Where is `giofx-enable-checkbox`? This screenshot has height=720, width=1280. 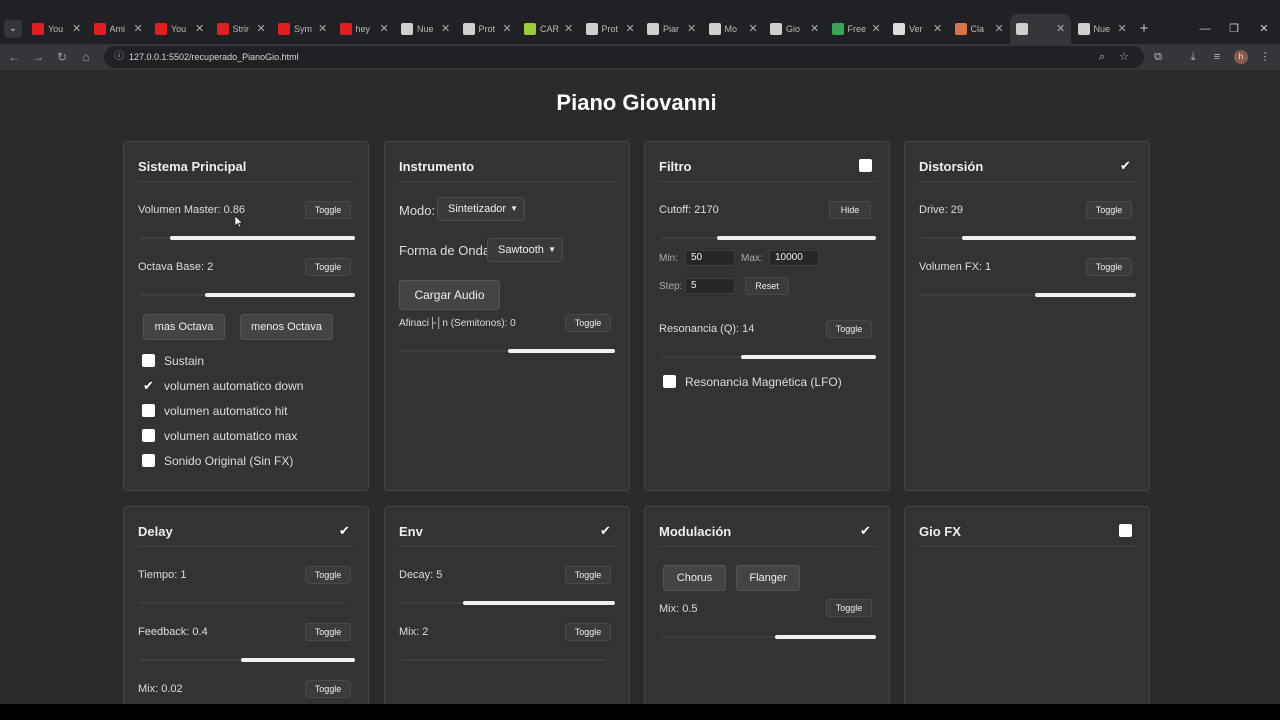
giofx-enable-checkbox is located at coordinates (1125, 530).